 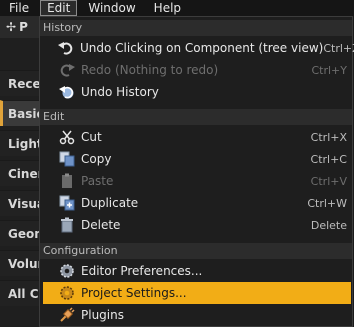 I want to click on menu-item-undo-history: Undo History, so click(x=197, y=92).